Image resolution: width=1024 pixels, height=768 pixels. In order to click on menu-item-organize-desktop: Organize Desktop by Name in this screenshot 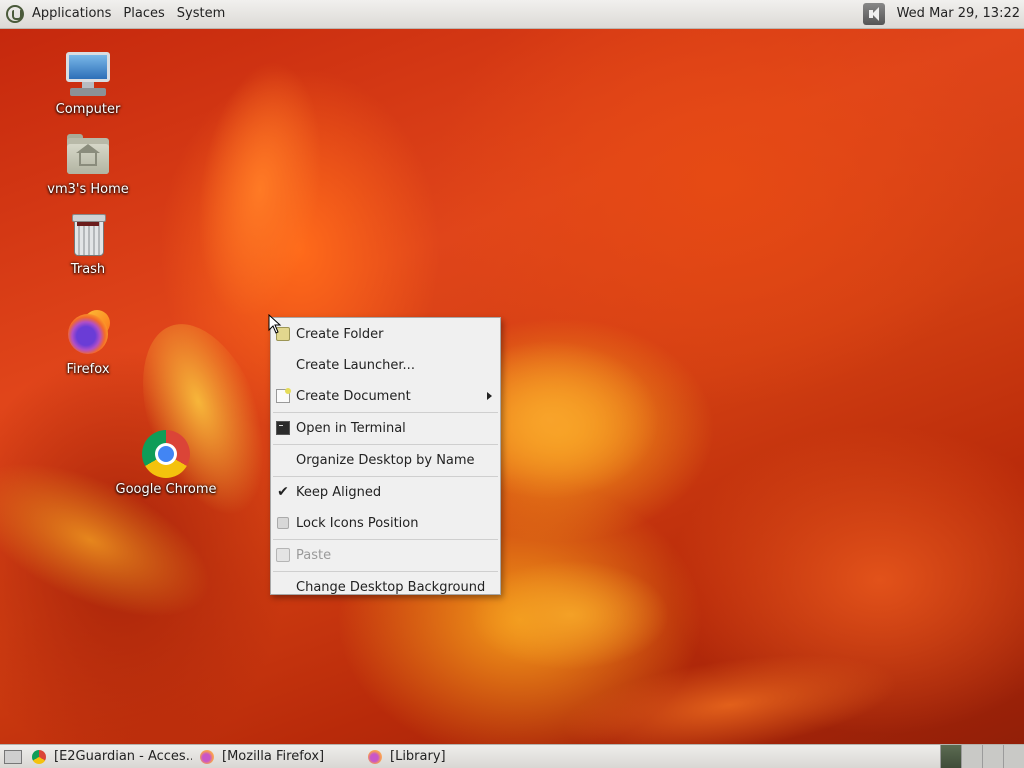, I will do `click(385, 460)`.